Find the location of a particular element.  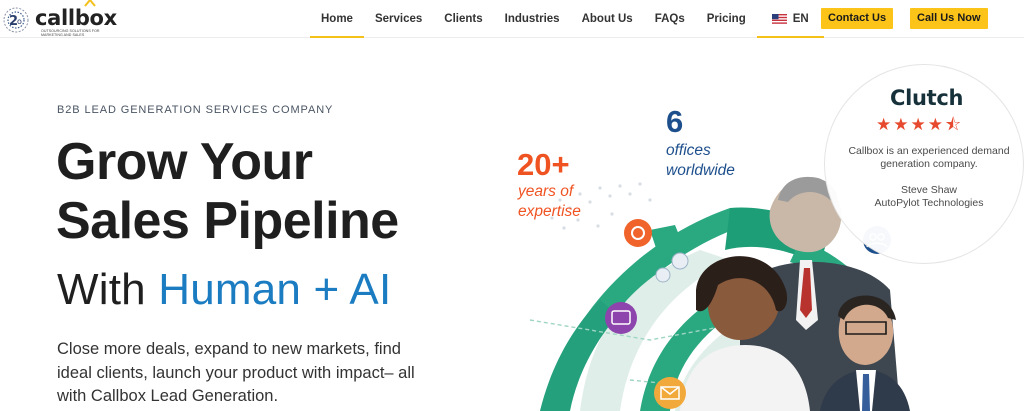

reviewer-company: AutoPylot Technologies is located at coordinates (929, 203).